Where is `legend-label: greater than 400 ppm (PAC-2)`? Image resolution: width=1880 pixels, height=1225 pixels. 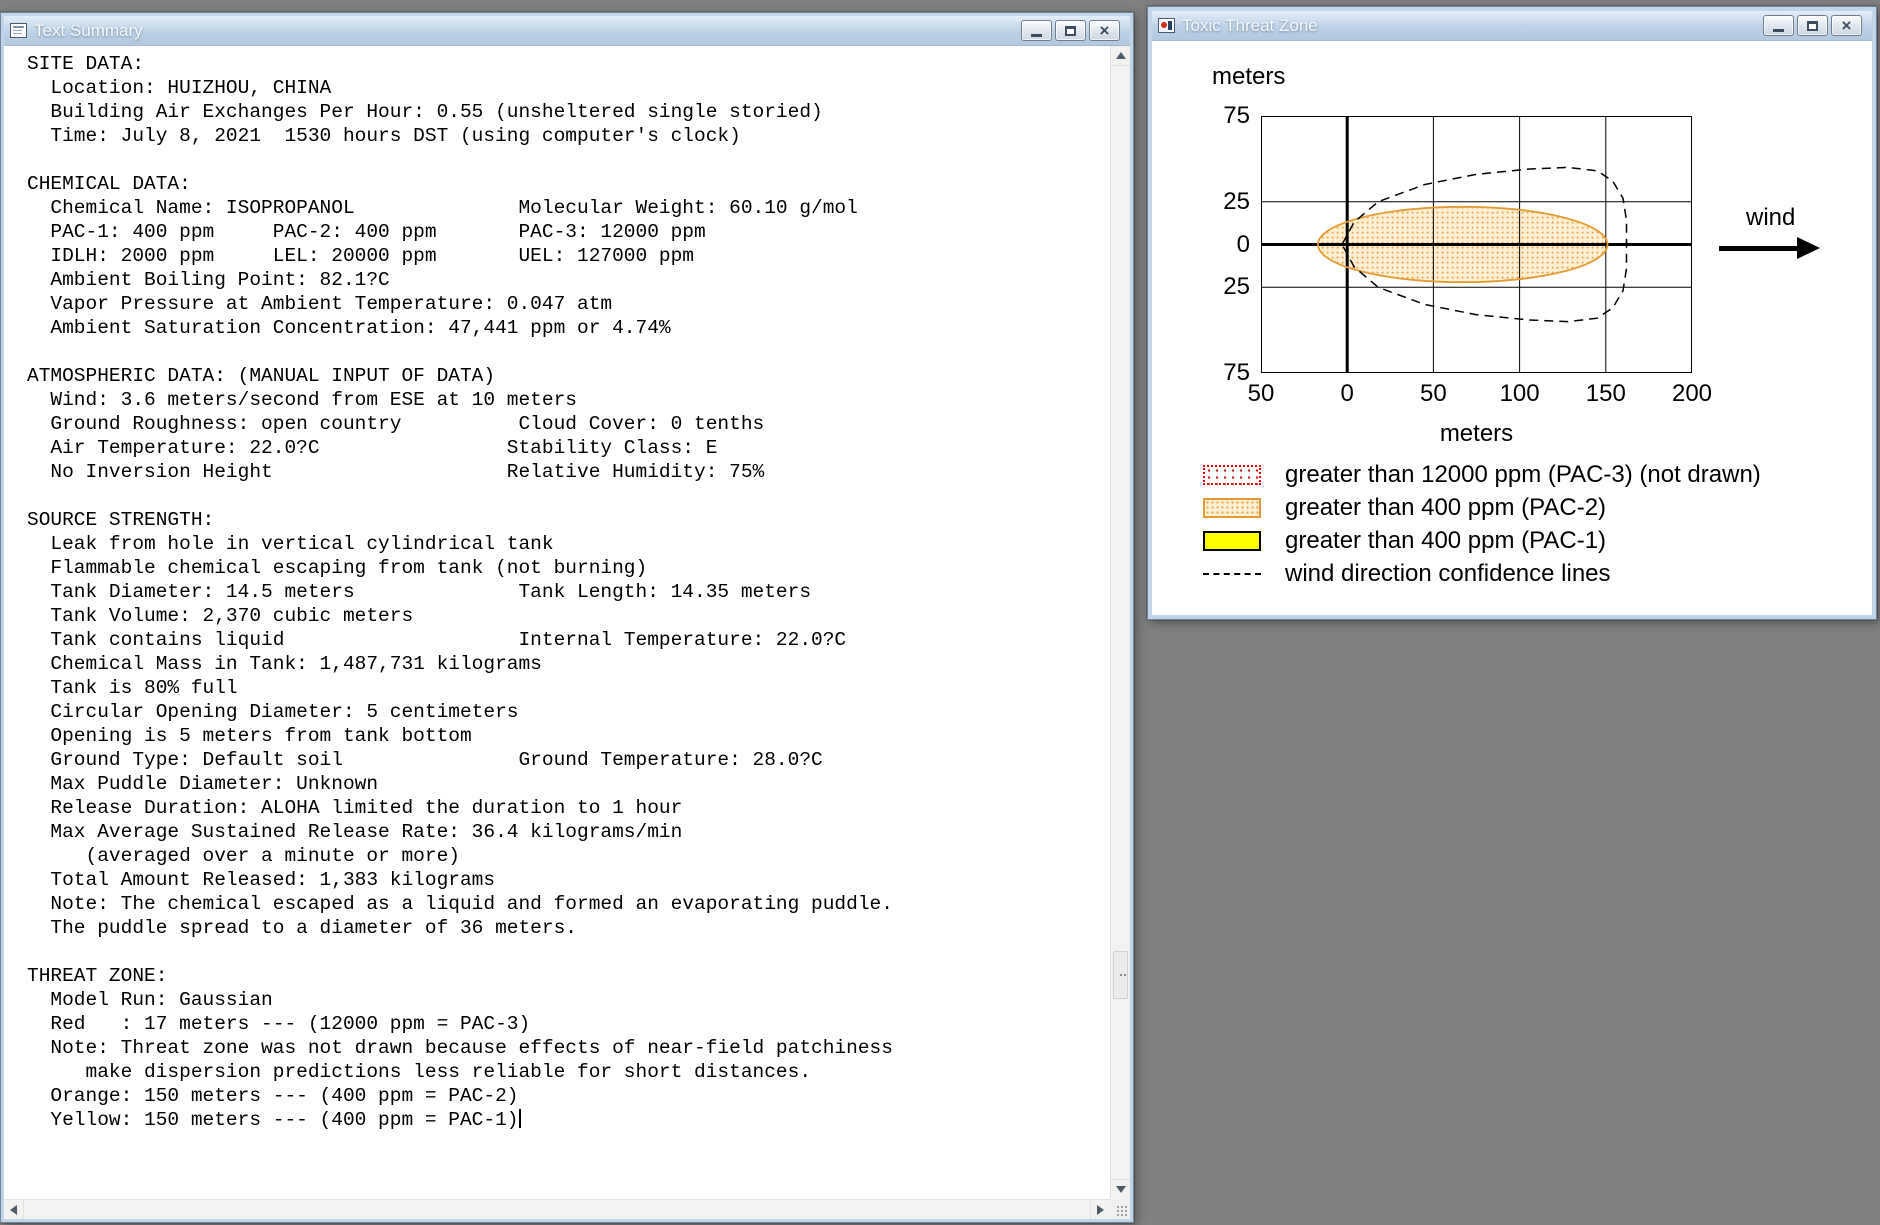 legend-label: greater than 400 ppm (PAC-2) is located at coordinates (1446, 507).